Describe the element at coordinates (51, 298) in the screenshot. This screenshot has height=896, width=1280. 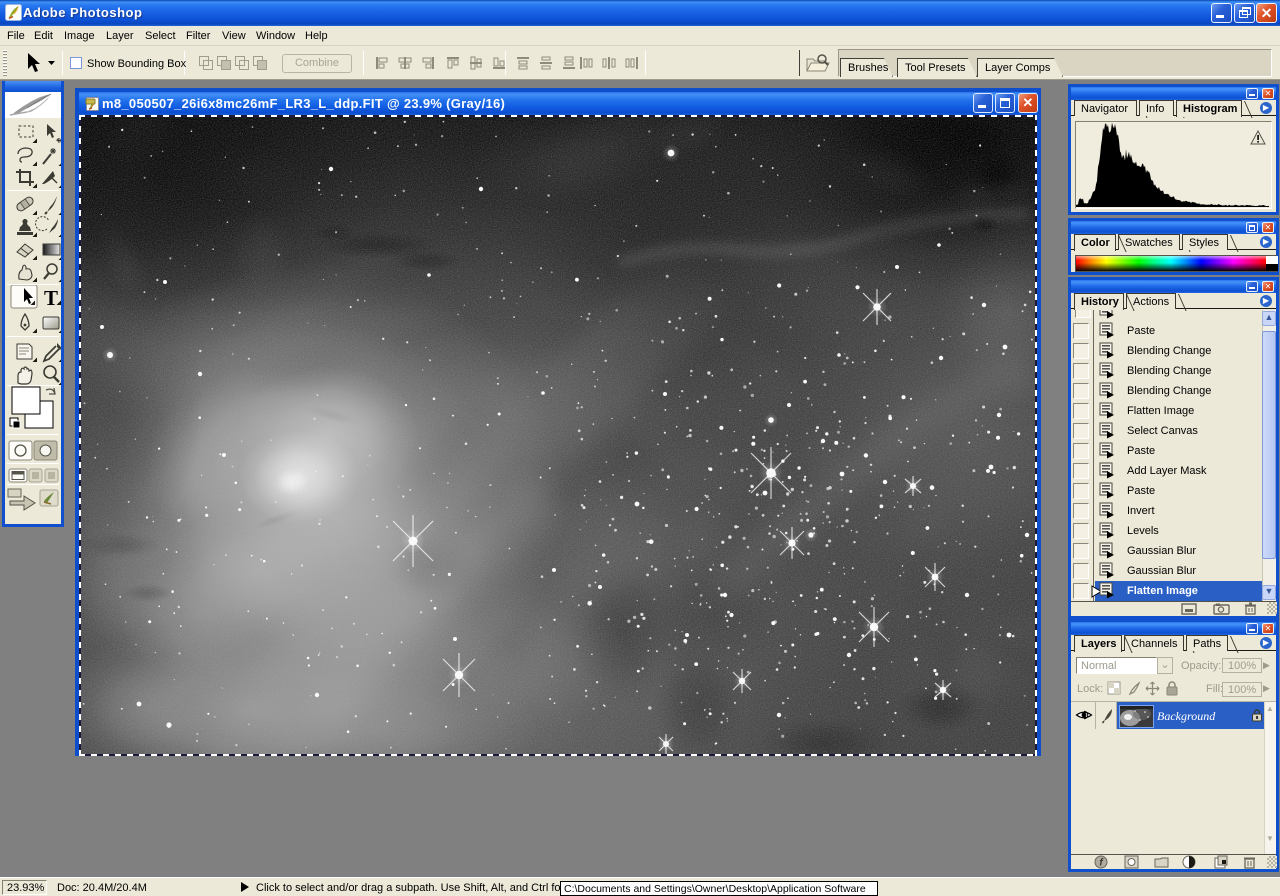
I see `svg-text: T` at that location.